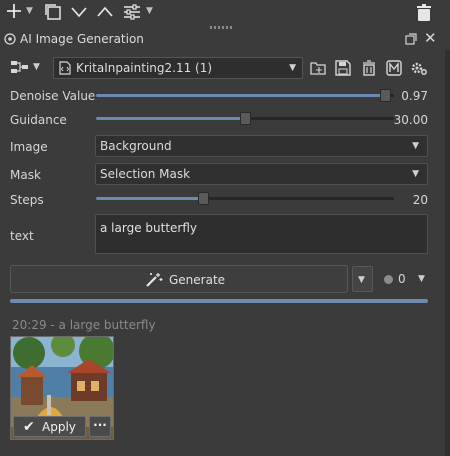 Image resolution: width=450 pixels, height=456 pixels. I want to click on vertical-scrollbar, so click(447, 253).